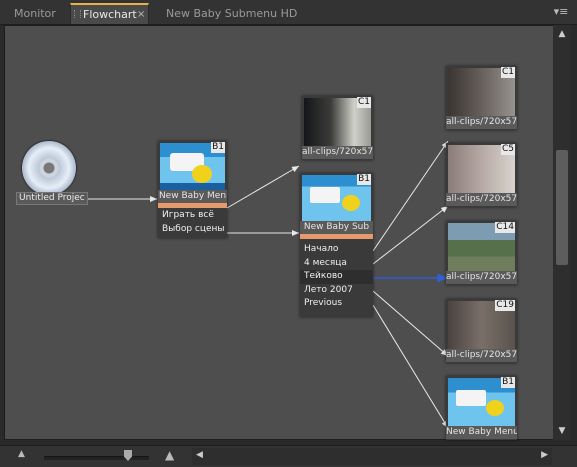  I want to click on disc-icon, so click(49, 168).